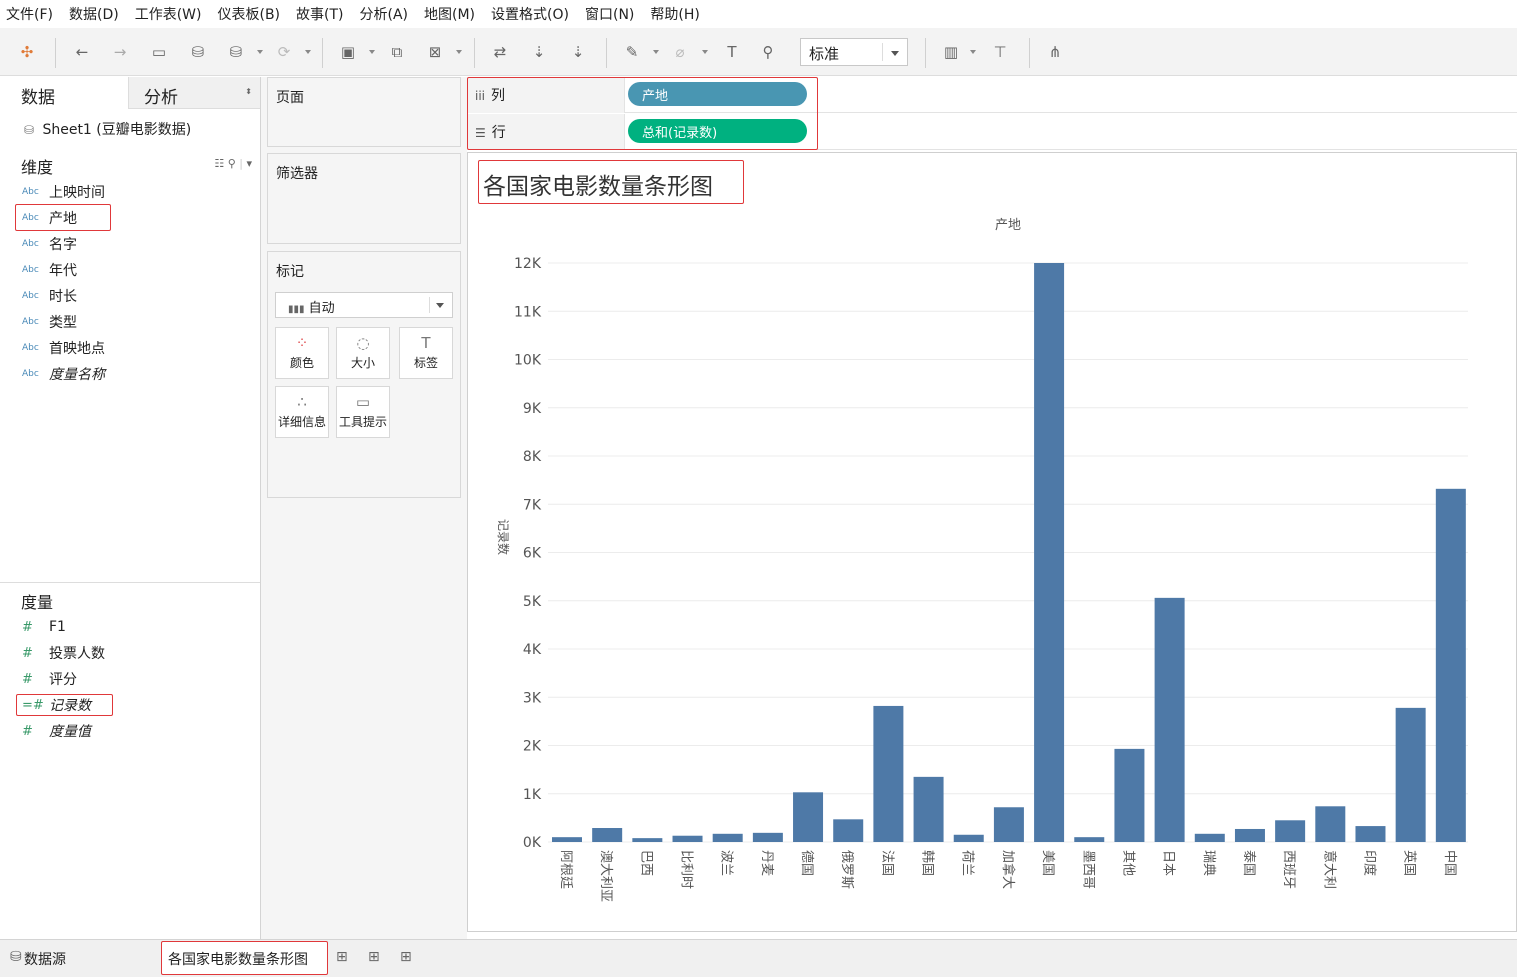  I want to click on dimension-field: Abc 类型, so click(49, 322).